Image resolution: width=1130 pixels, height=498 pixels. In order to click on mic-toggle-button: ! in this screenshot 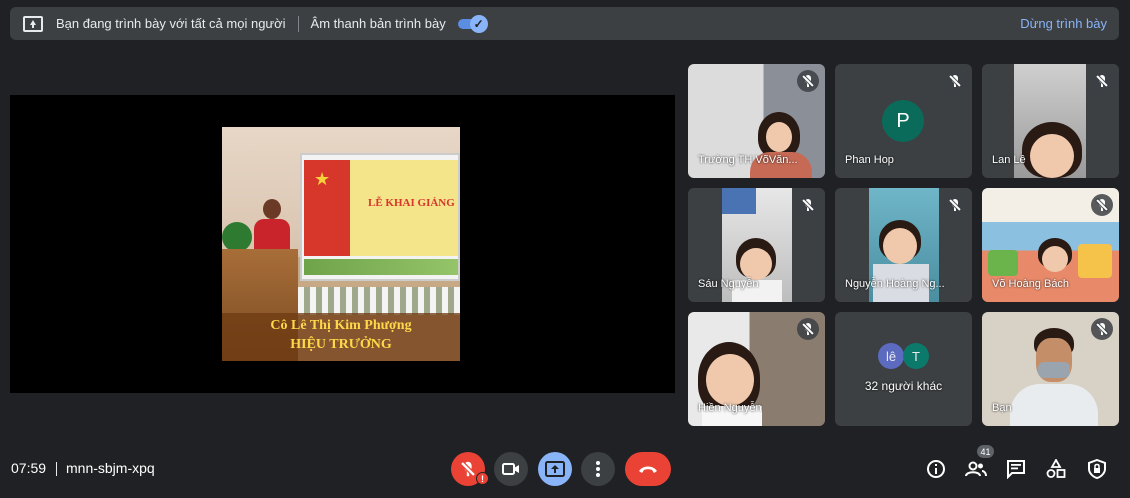, I will do `click(470, 469)`.